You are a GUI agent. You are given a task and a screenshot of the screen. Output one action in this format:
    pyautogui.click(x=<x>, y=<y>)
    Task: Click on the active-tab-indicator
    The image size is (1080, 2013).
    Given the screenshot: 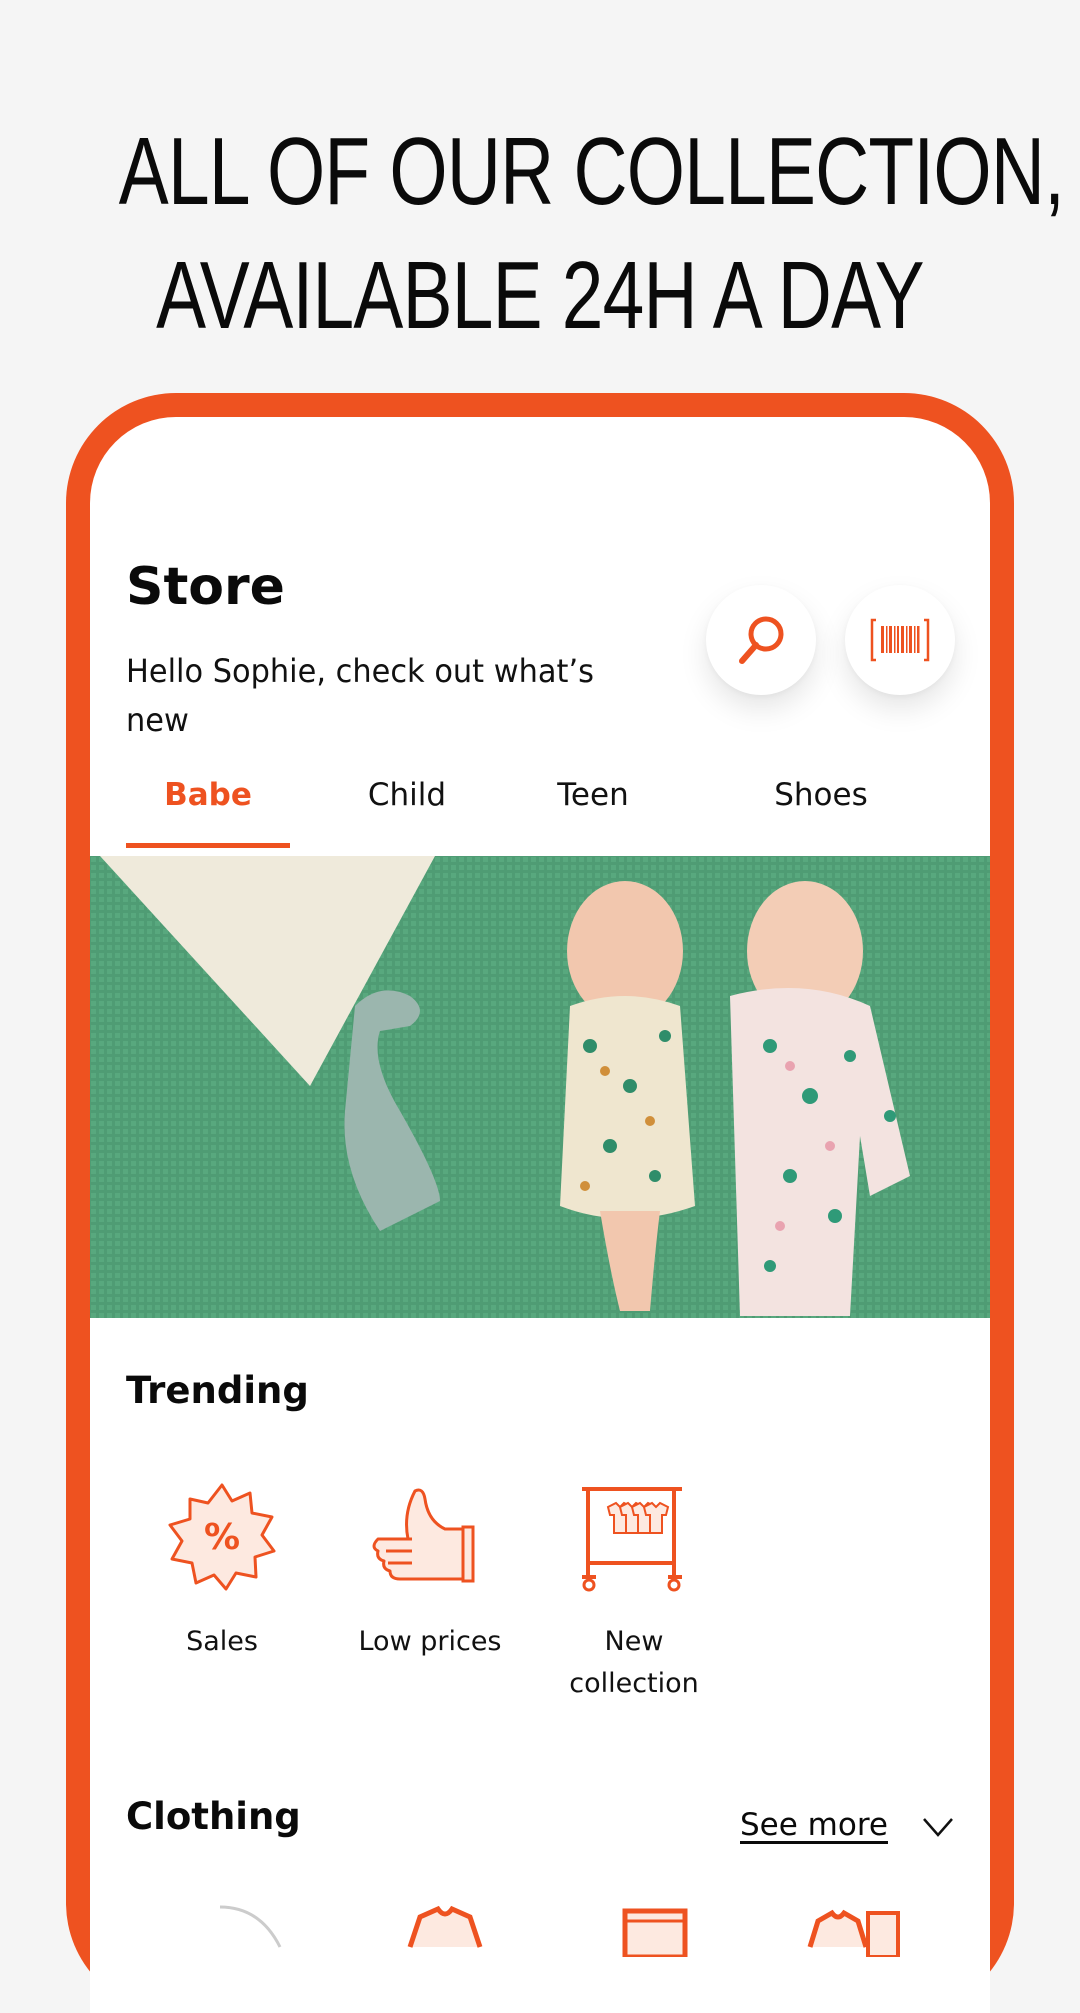 What is the action you would take?
    pyautogui.click(x=208, y=845)
    